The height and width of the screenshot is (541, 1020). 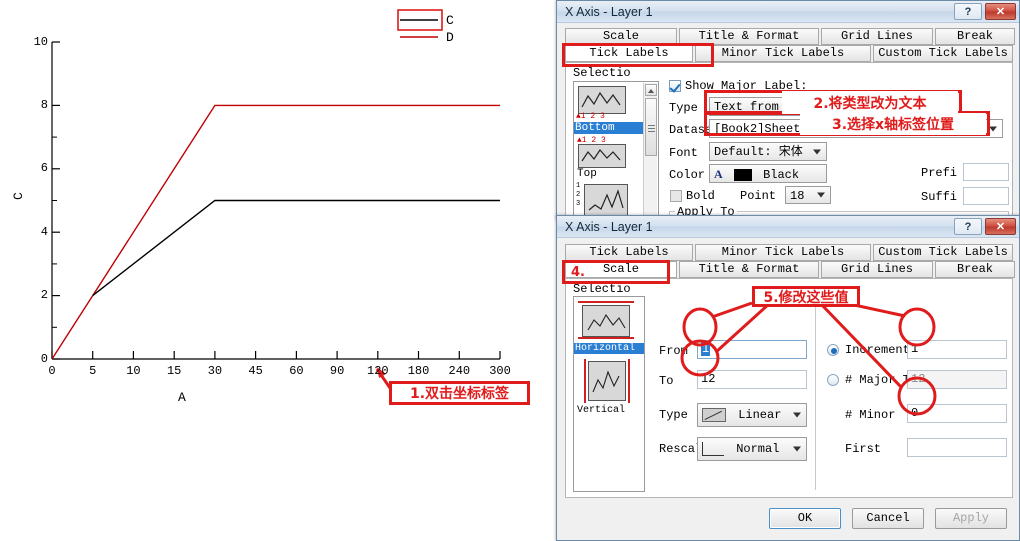 What do you see at coordinates (957, 349) in the screenshot?
I see `increment-input: 1` at bounding box center [957, 349].